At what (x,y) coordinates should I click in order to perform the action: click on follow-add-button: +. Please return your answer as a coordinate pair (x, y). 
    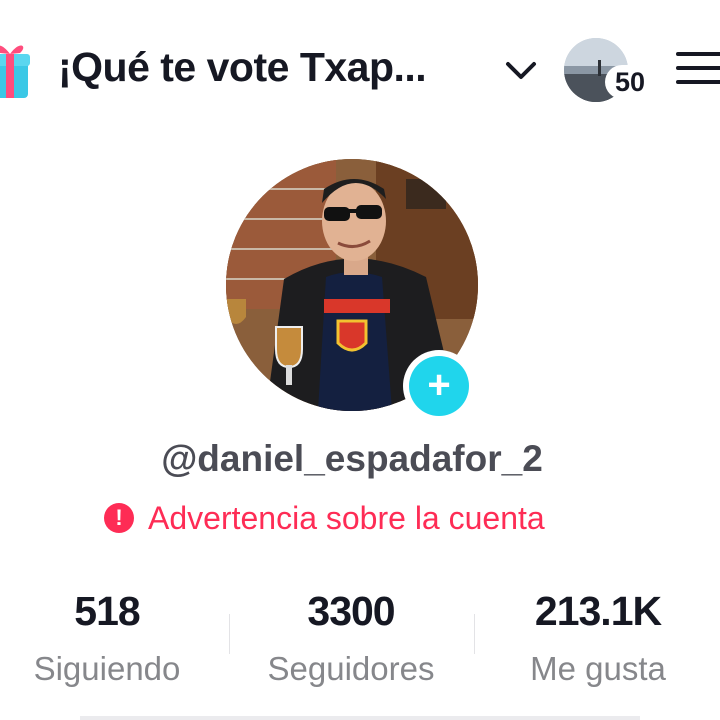
    Looking at the image, I should click on (439, 386).